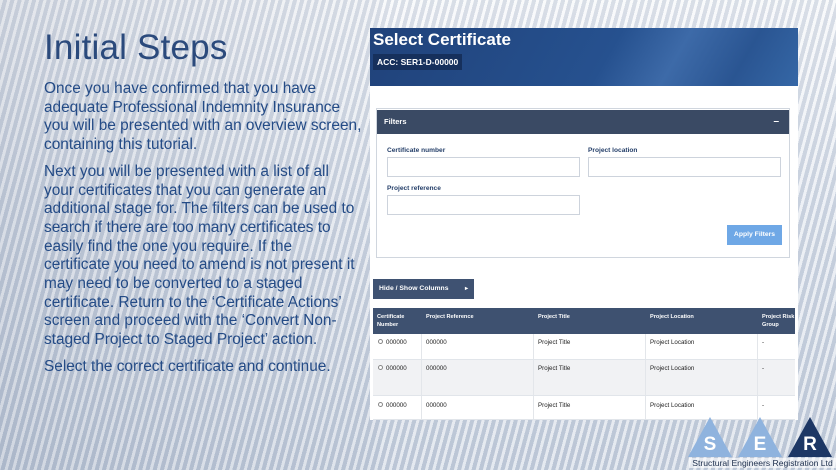 The width and height of the screenshot is (836, 470). What do you see at coordinates (684, 167) in the screenshot?
I see `project-location-input` at bounding box center [684, 167].